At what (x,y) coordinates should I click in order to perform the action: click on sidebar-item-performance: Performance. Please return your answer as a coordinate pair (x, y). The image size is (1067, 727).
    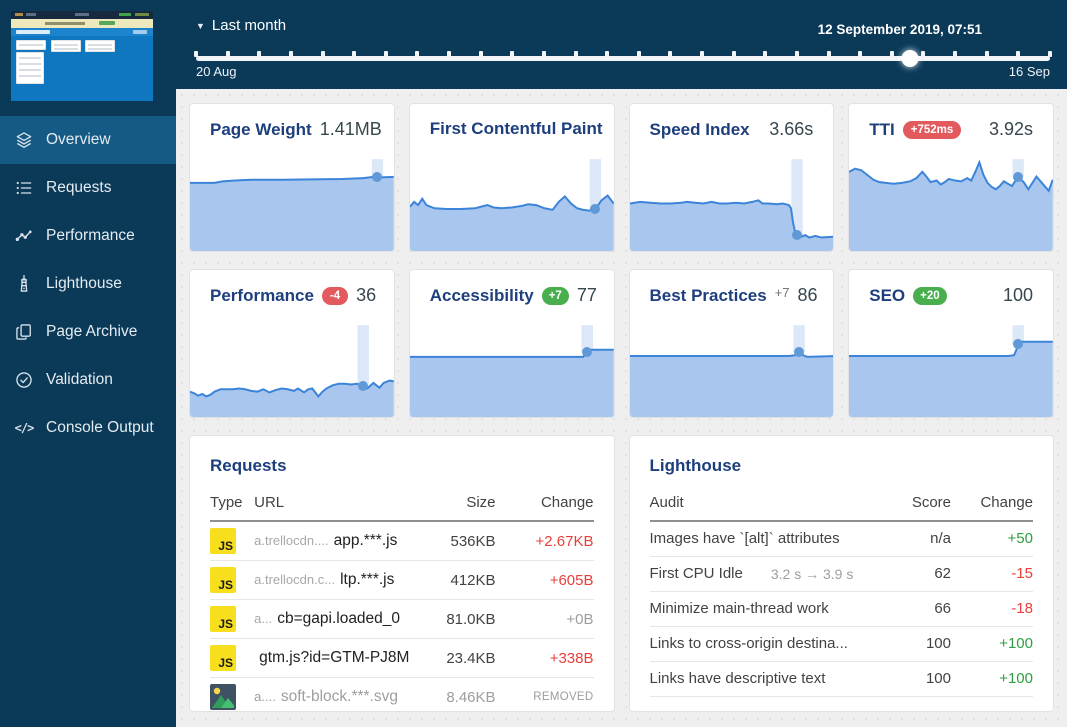
    Looking at the image, I should click on (88, 236).